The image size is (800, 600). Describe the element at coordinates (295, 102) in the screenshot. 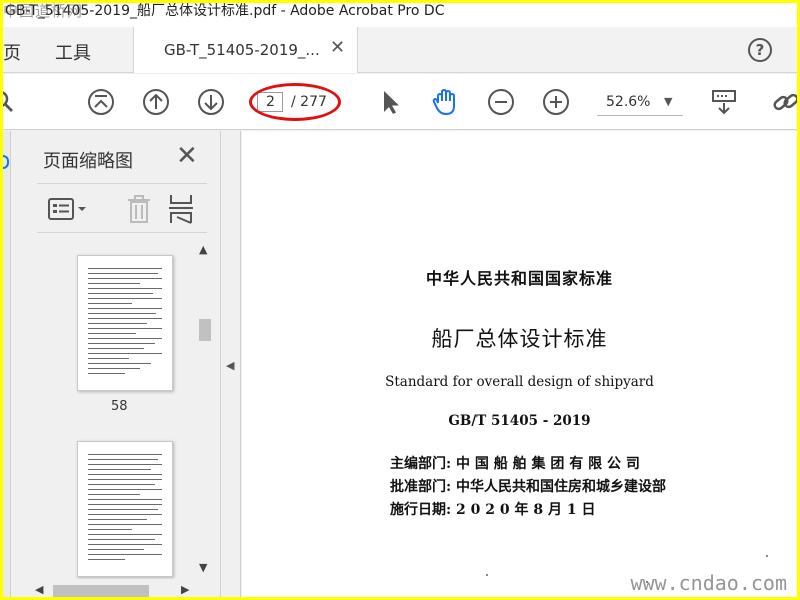

I see `highlight-ellipse` at that location.